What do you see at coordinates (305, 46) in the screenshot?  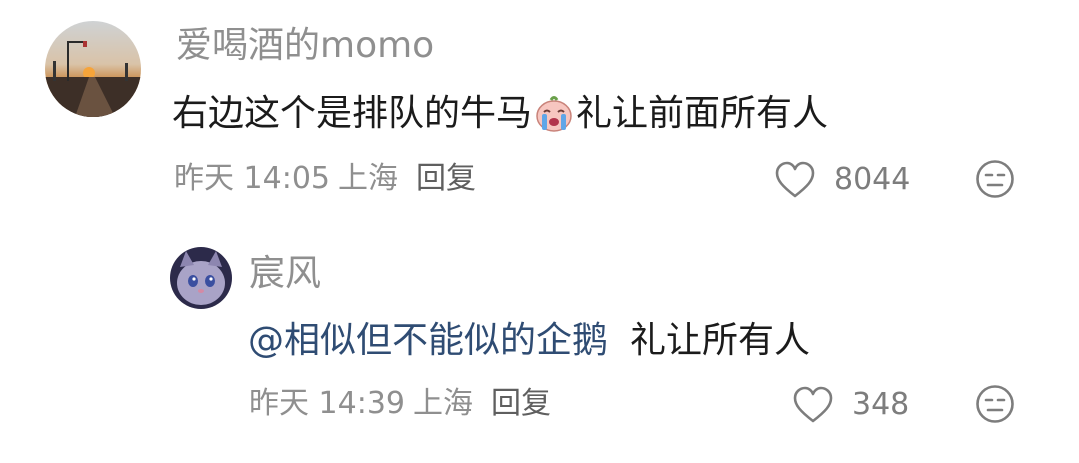 I see `username: 爱喝酒的momo` at bounding box center [305, 46].